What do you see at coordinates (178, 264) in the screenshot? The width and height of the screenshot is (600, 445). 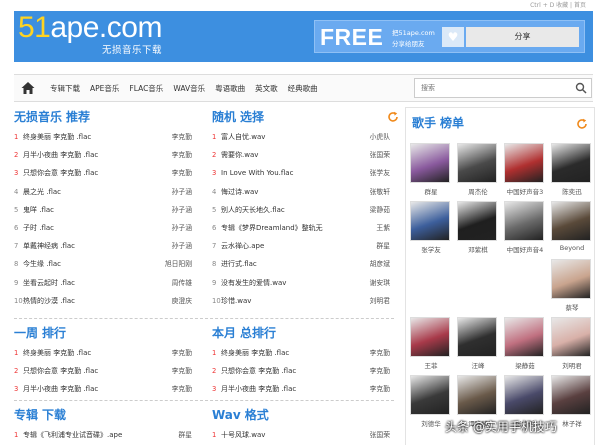 I see `artist-link: 旭日阳刚` at bounding box center [178, 264].